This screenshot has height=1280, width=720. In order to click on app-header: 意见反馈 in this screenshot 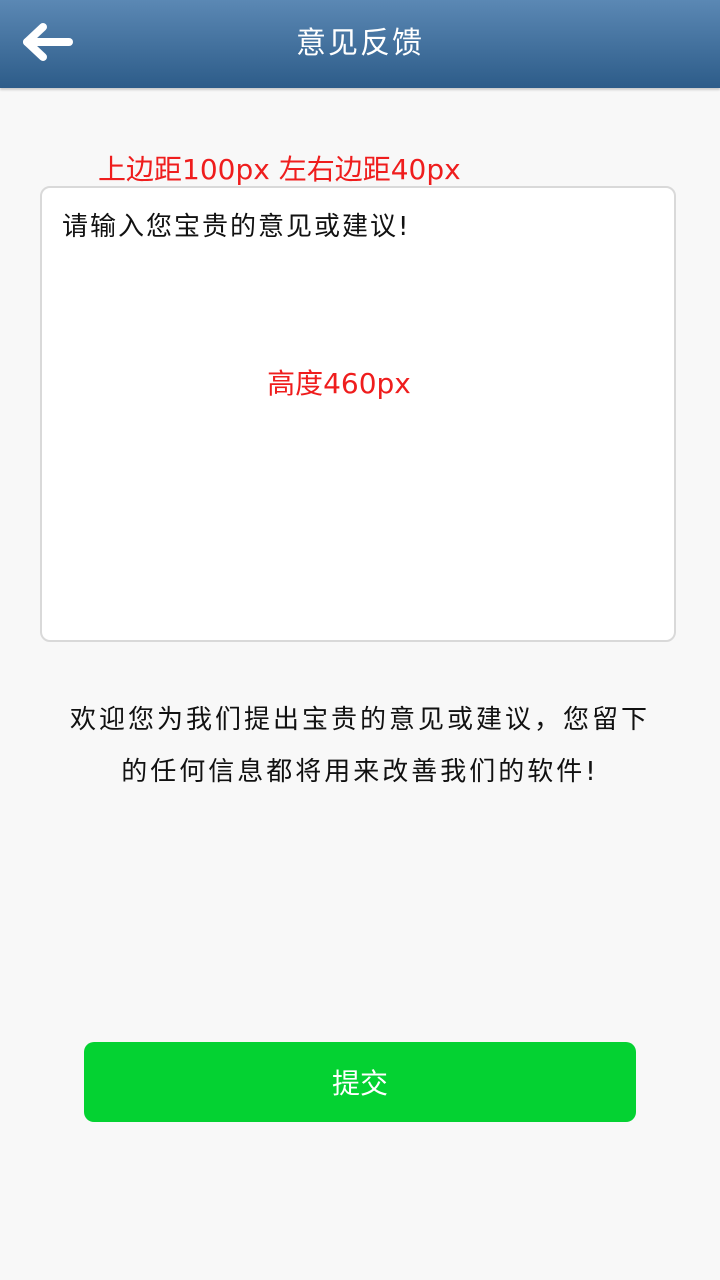, I will do `click(360, 44)`.